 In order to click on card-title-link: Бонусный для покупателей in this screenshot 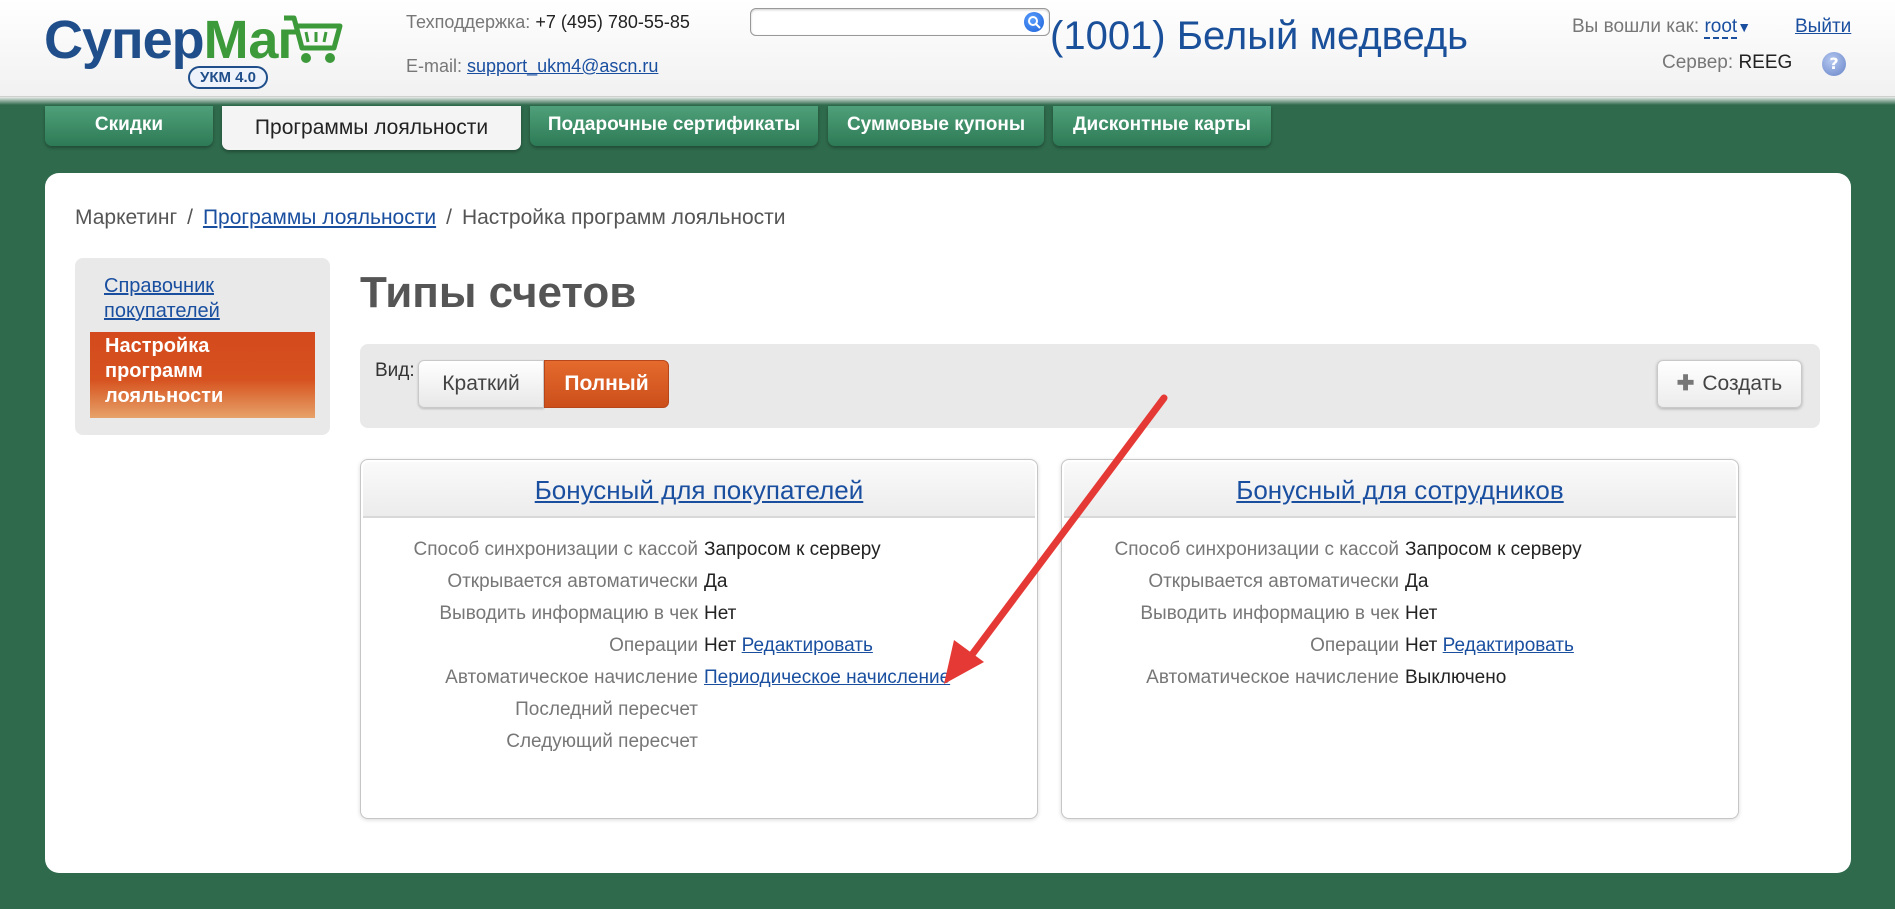, I will do `click(699, 490)`.